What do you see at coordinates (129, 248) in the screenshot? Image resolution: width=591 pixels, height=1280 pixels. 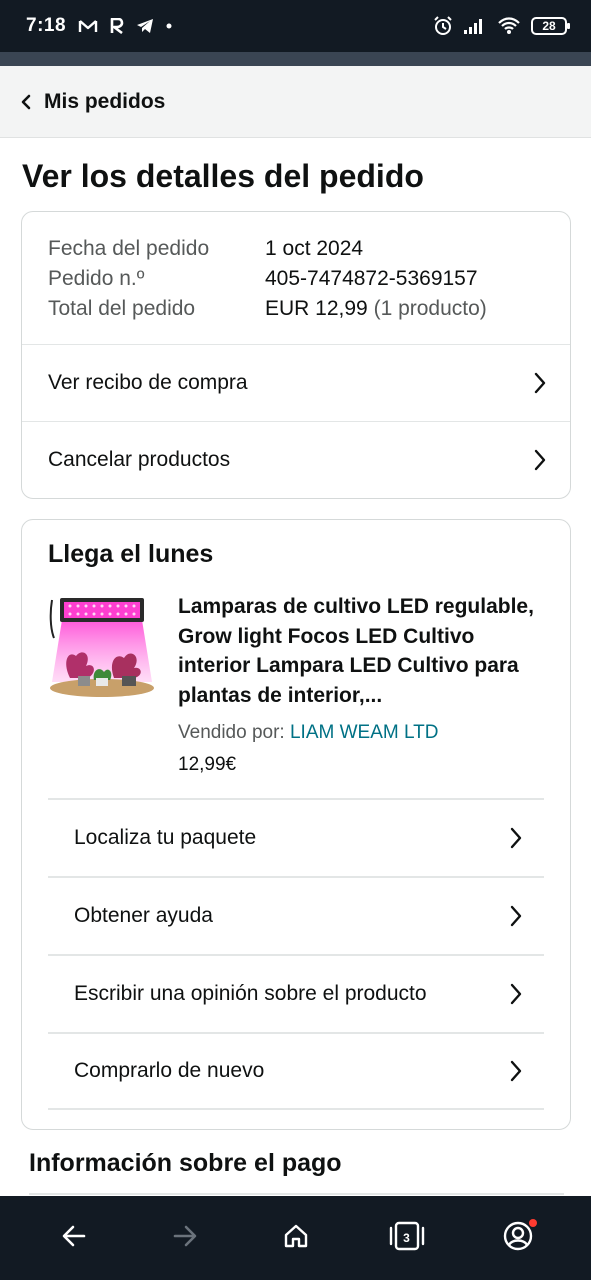 I see `order-date-label: Fecha del pedido` at bounding box center [129, 248].